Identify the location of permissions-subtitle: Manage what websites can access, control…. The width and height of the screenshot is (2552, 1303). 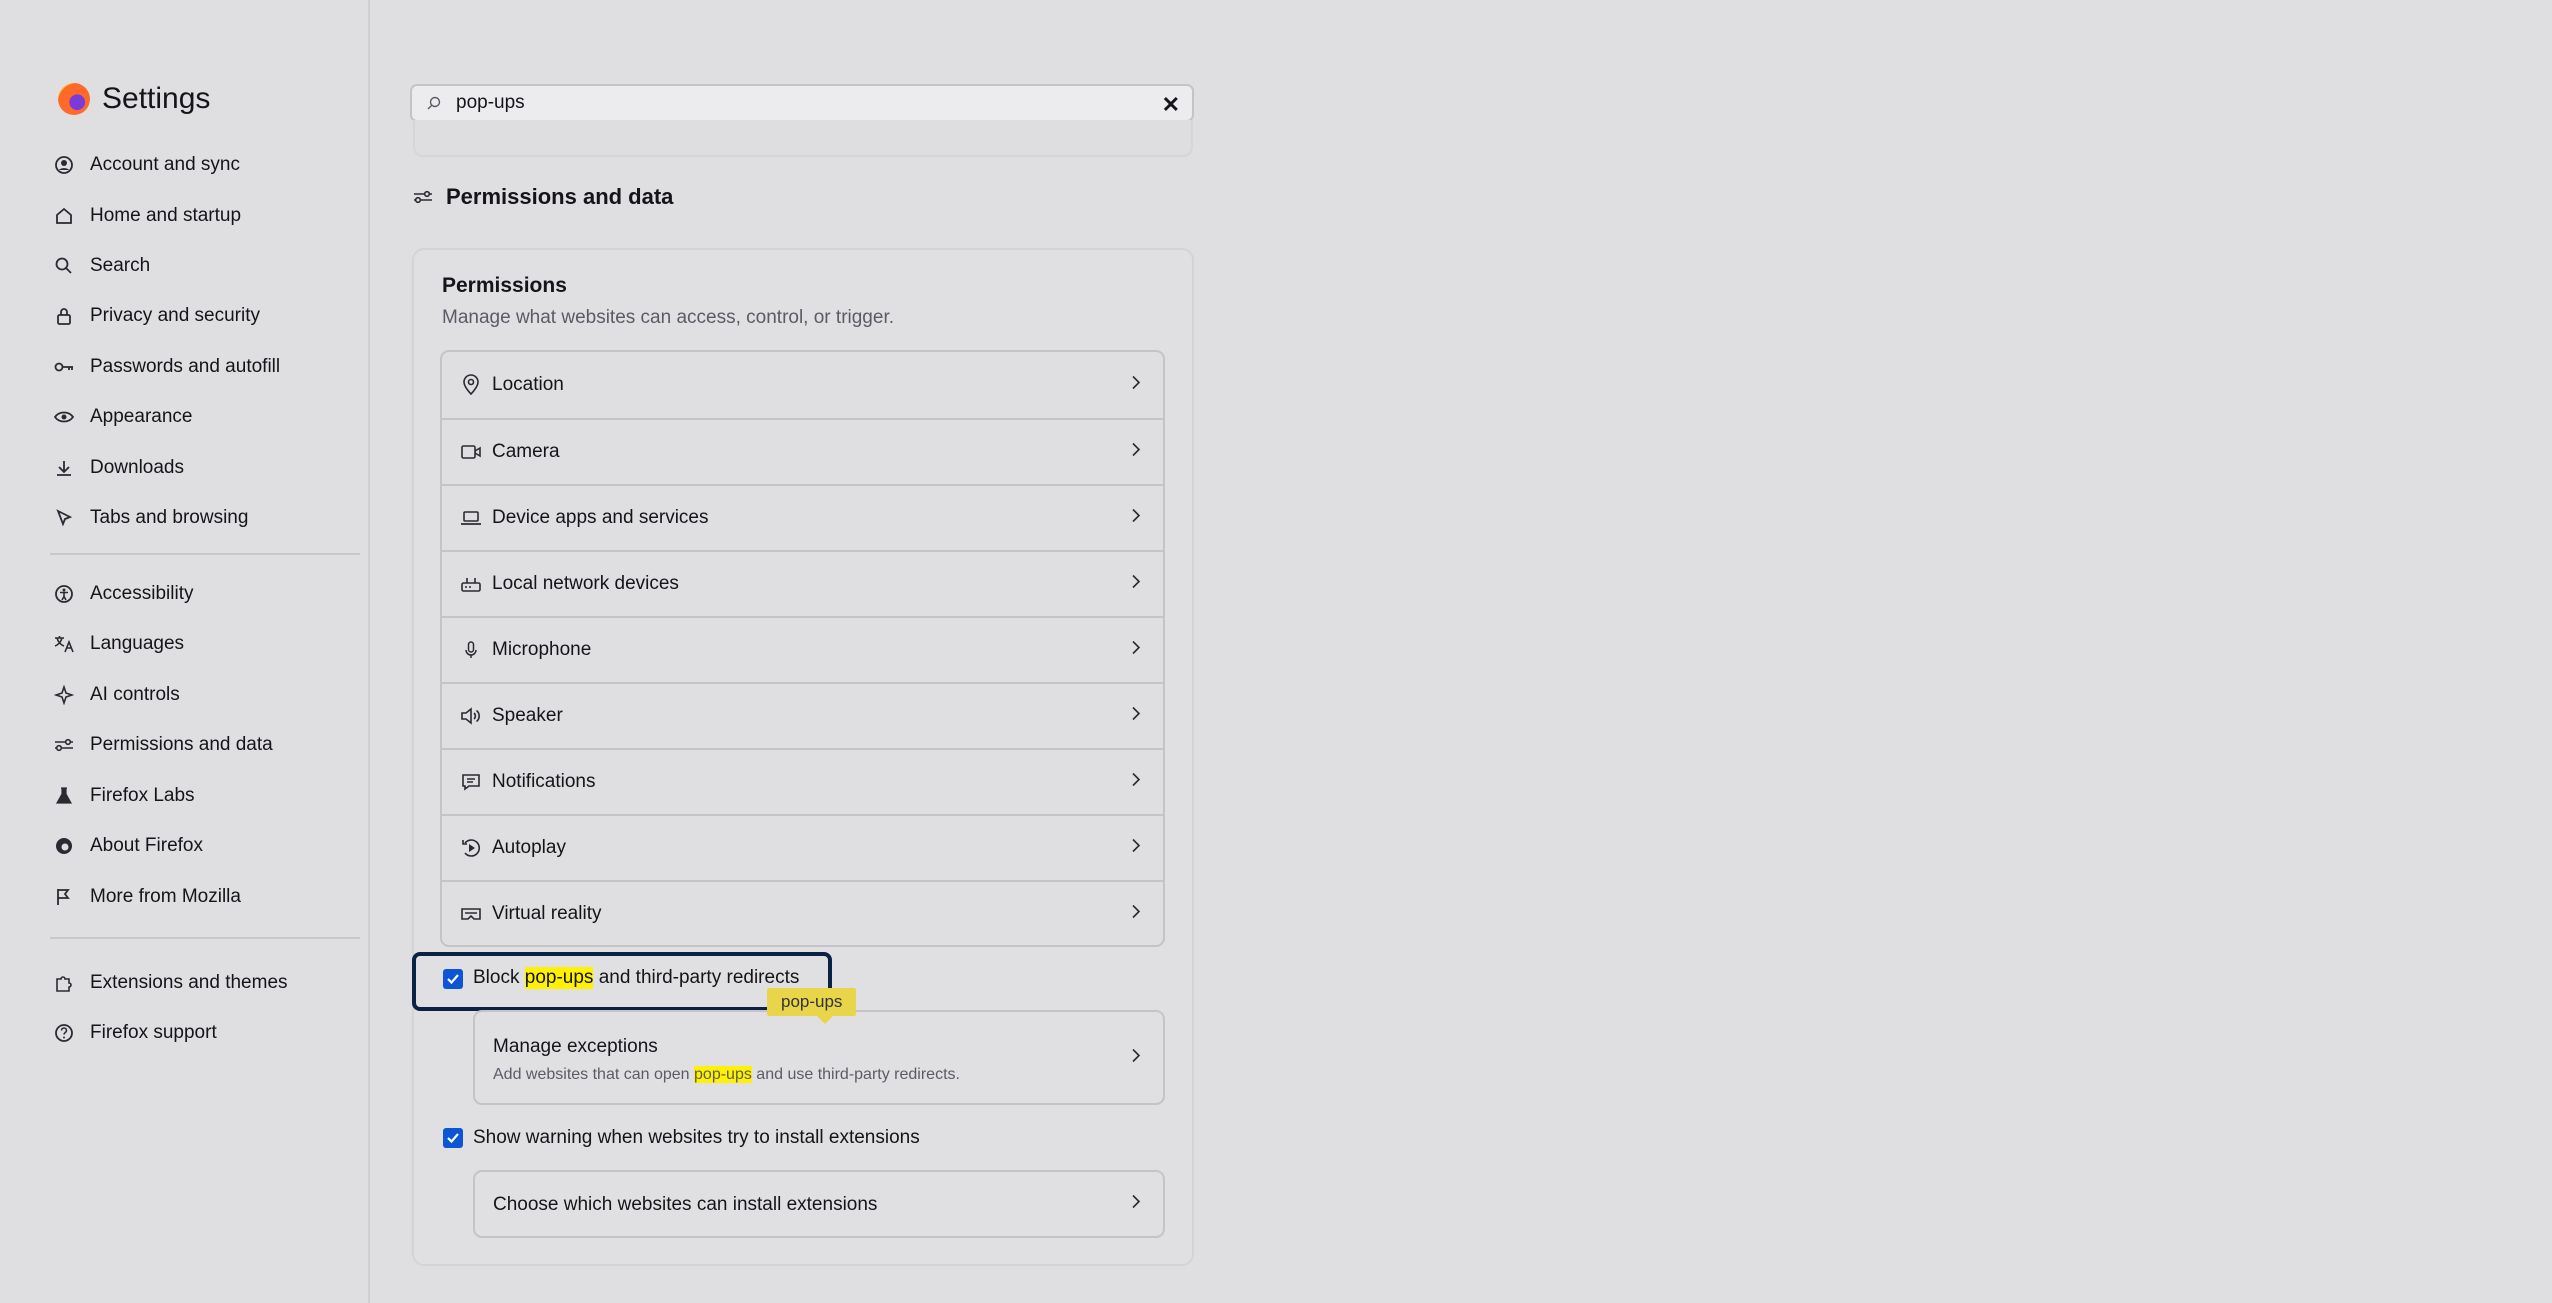
(668, 317).